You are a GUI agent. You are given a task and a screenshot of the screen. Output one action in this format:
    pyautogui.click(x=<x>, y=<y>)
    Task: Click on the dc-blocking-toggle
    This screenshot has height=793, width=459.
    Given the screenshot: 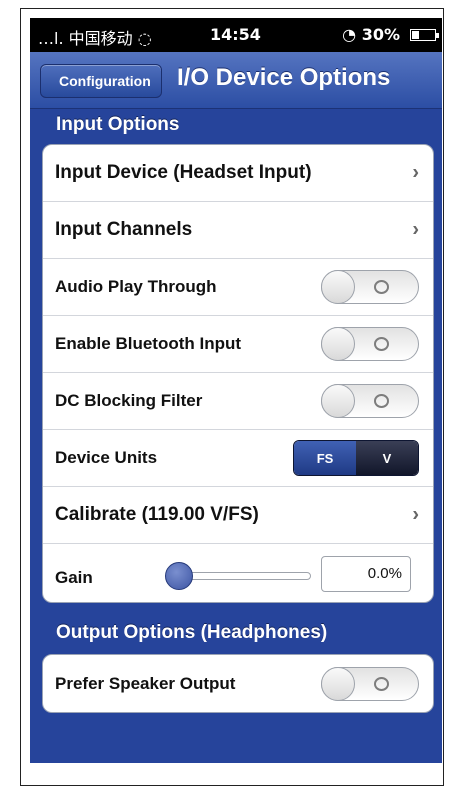 What is the action you would take?
    pyautogui.click(x=370, y=401)
    